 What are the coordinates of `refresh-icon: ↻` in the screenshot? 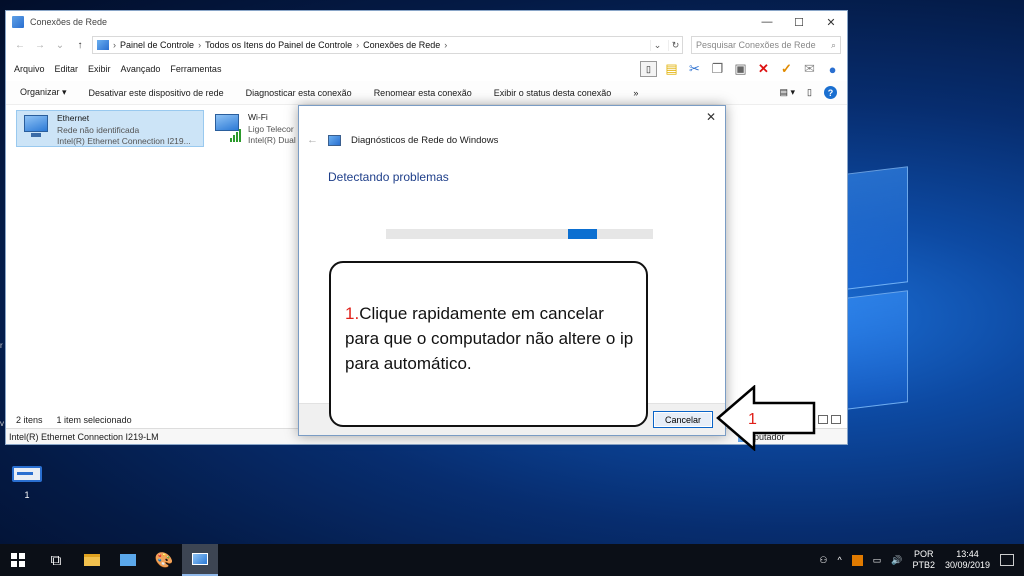 It's located at (675, 45).